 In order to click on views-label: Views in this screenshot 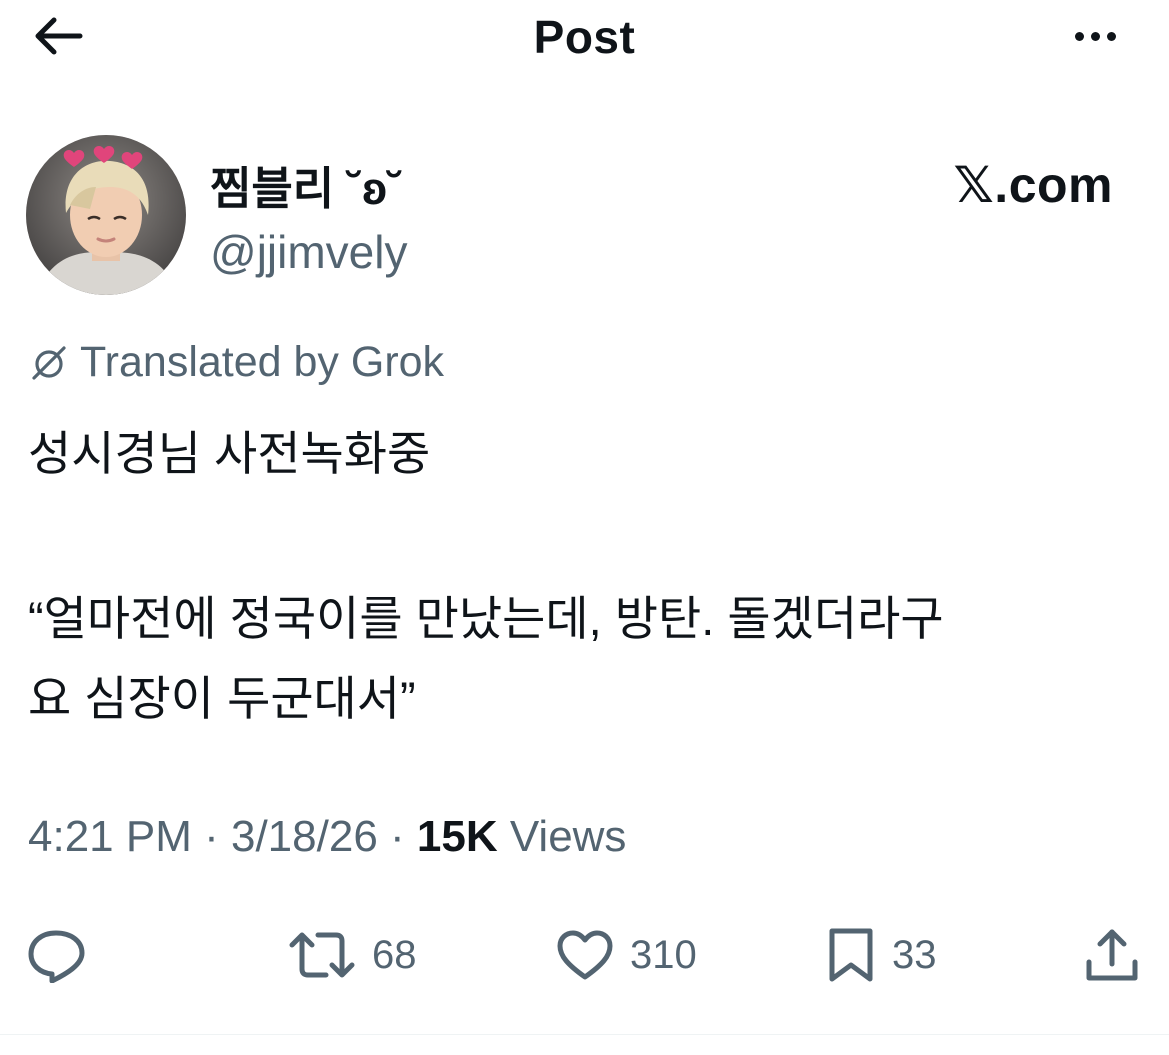, I will do `click(568, 836)`.